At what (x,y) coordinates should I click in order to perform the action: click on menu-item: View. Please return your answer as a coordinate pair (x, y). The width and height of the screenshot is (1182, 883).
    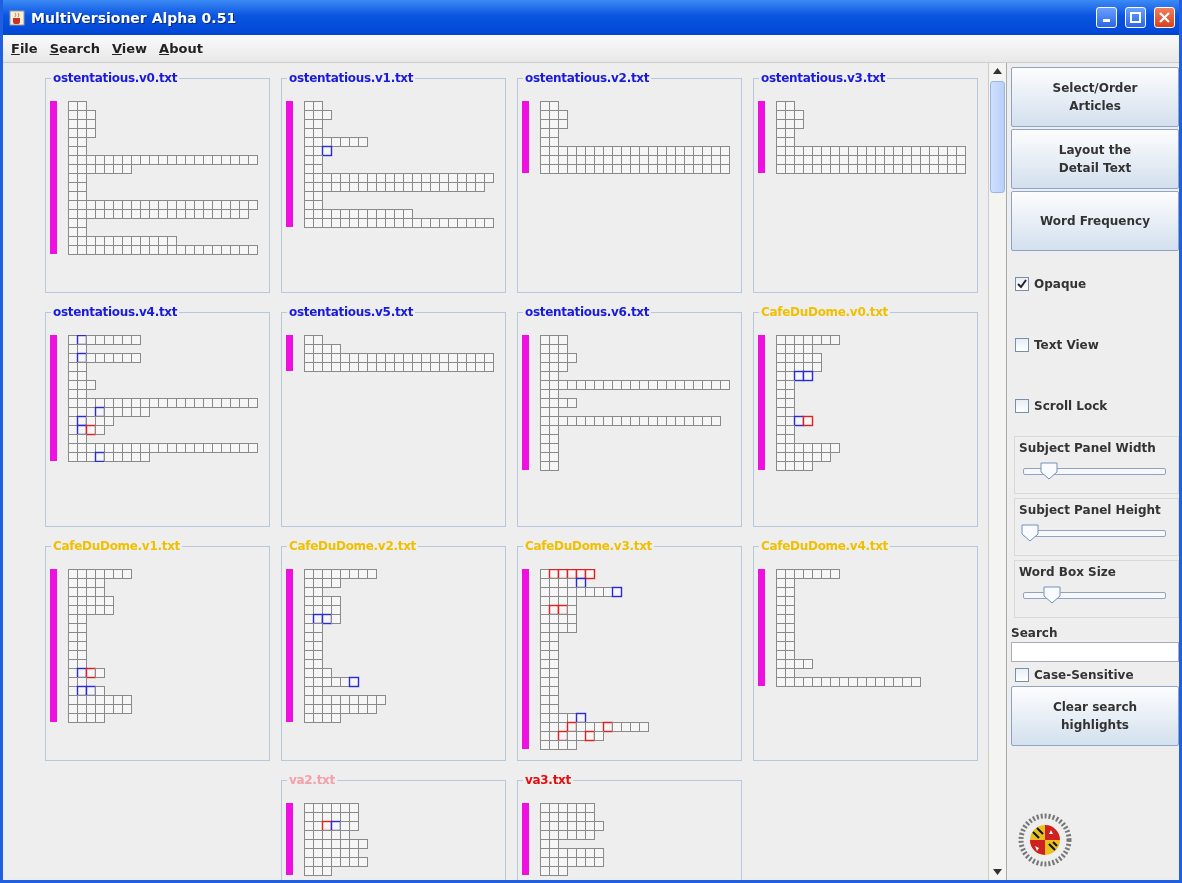
    Looking at the image, I should click on (129, 48).